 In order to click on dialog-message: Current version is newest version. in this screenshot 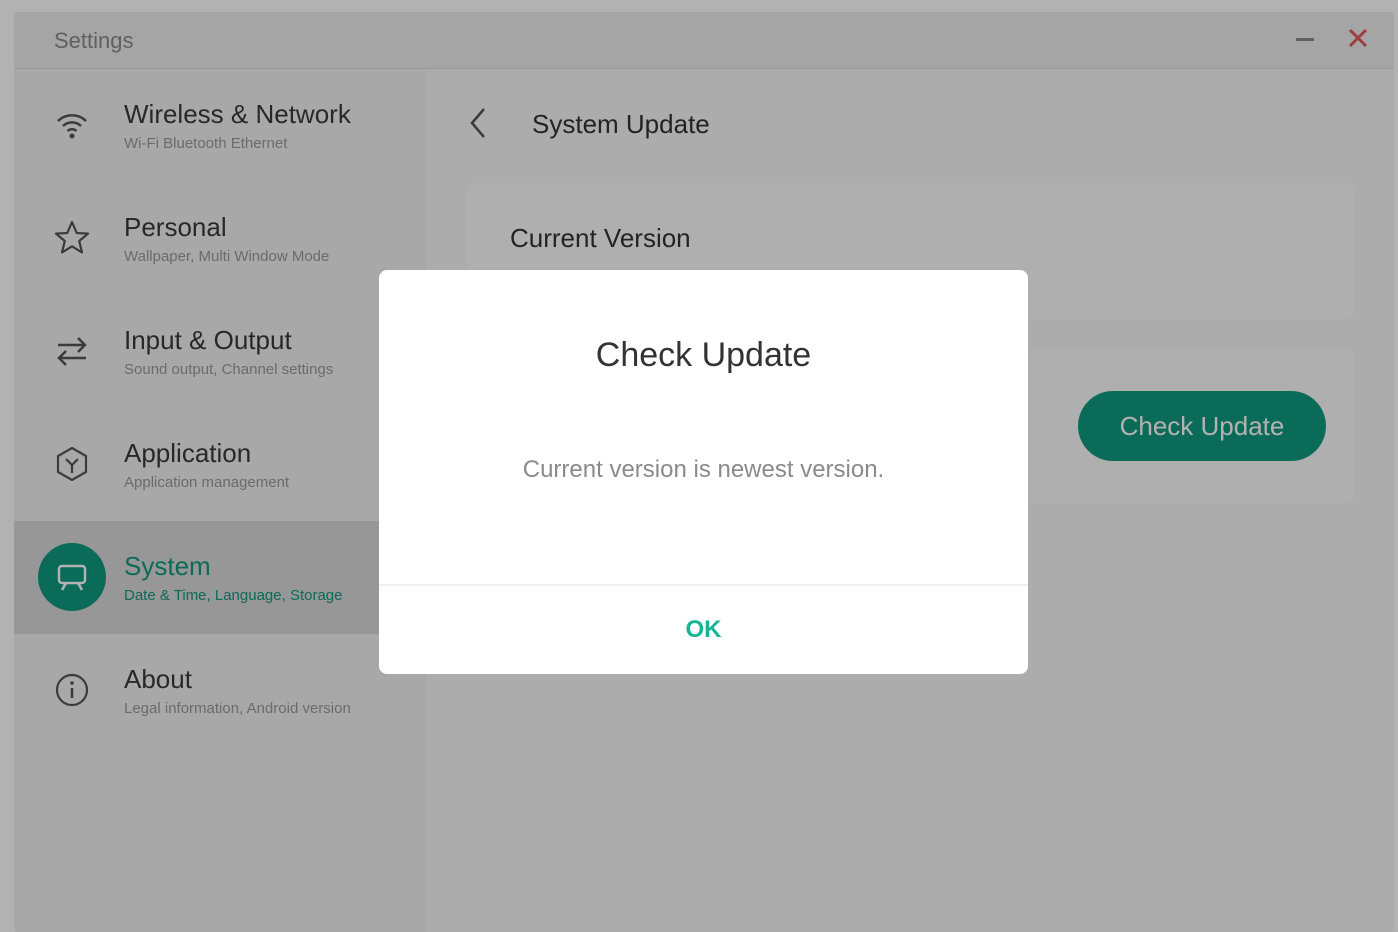, I will do `click(703, 469)`.